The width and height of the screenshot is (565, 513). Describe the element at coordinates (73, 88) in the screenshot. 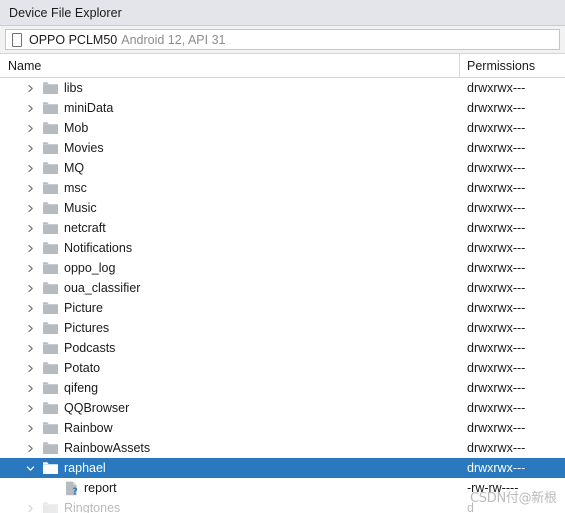

I see `tree-row-label: libs` at that location.